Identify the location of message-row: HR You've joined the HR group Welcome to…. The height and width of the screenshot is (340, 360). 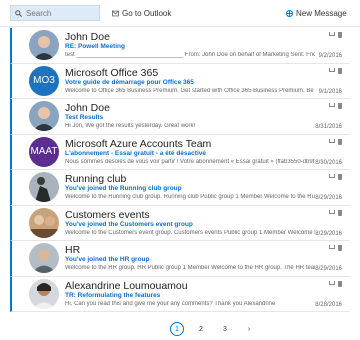
(180, 259).